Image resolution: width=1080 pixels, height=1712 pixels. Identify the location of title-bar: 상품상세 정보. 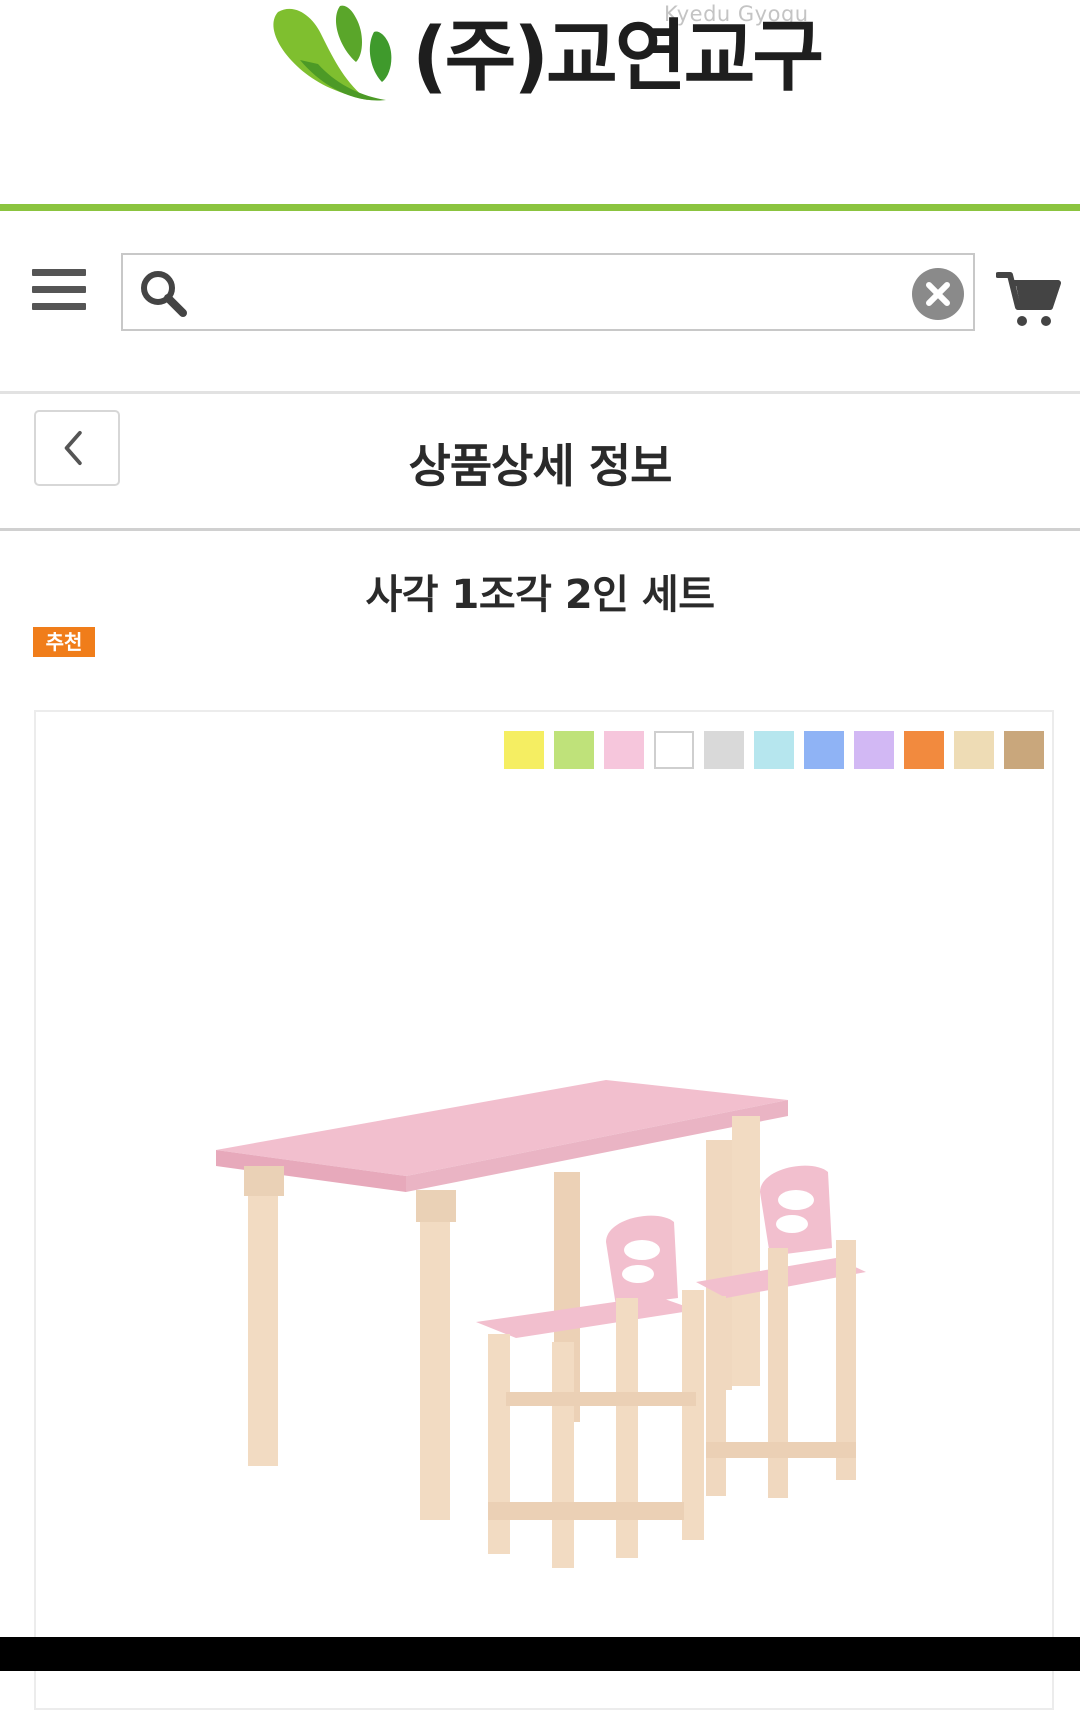
(540, 461).